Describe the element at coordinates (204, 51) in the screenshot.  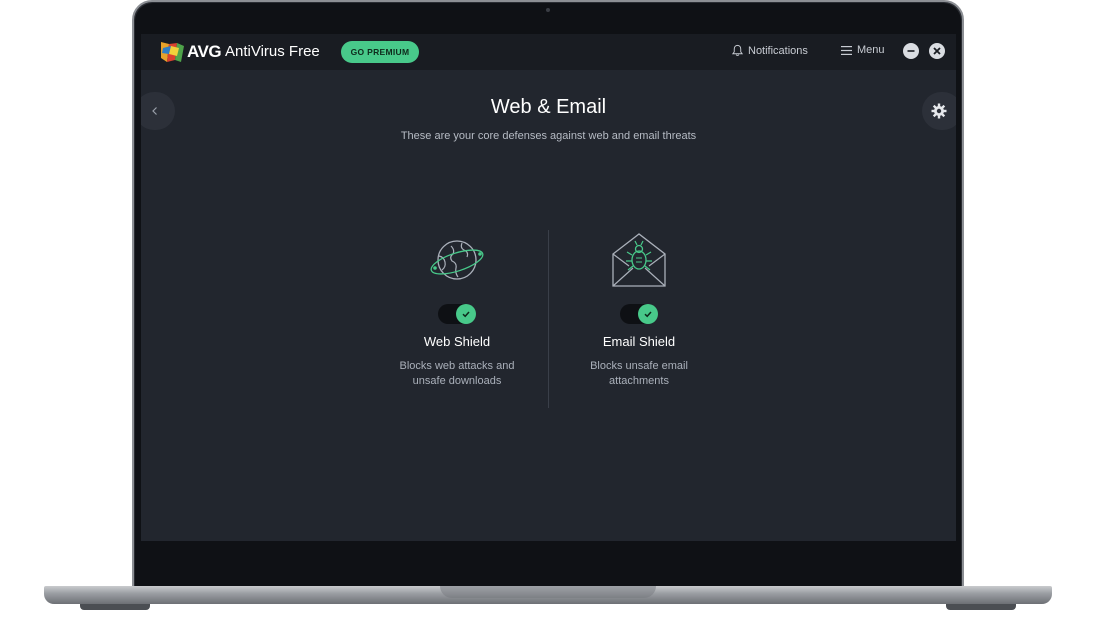
I see `brand-name: AVG` at that location.